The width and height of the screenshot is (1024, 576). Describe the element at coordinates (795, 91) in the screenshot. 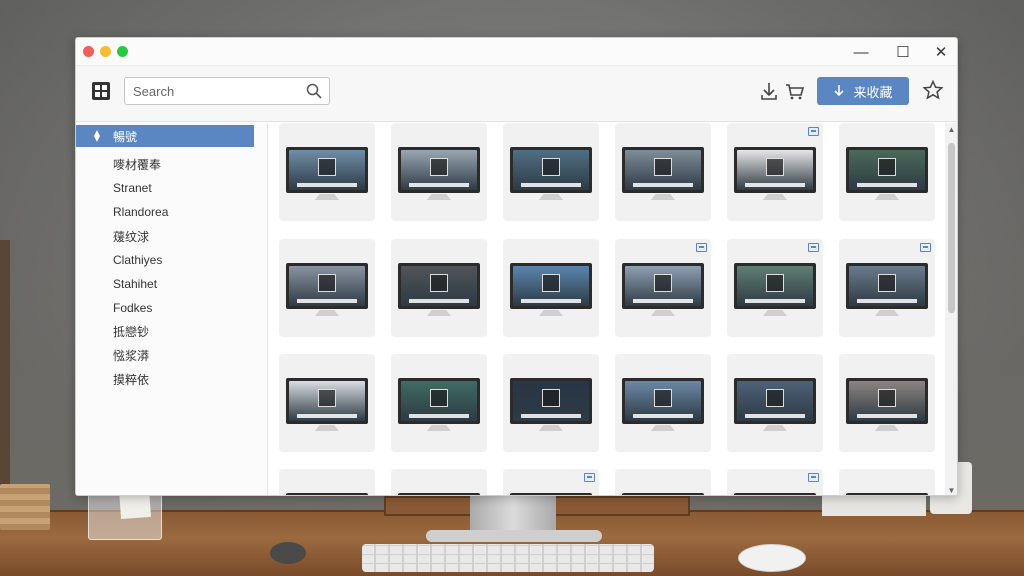

I see `cart-icon` at that location.